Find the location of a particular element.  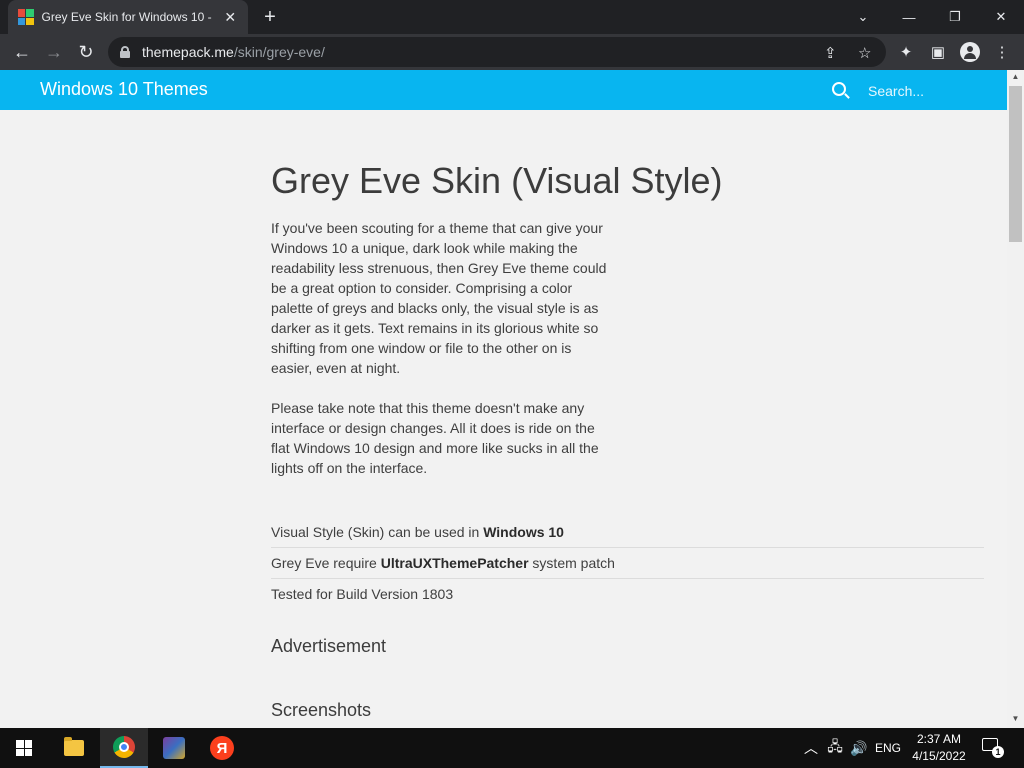

url-path: /skin/grey-eve/ is located at coordinates (279, 52).